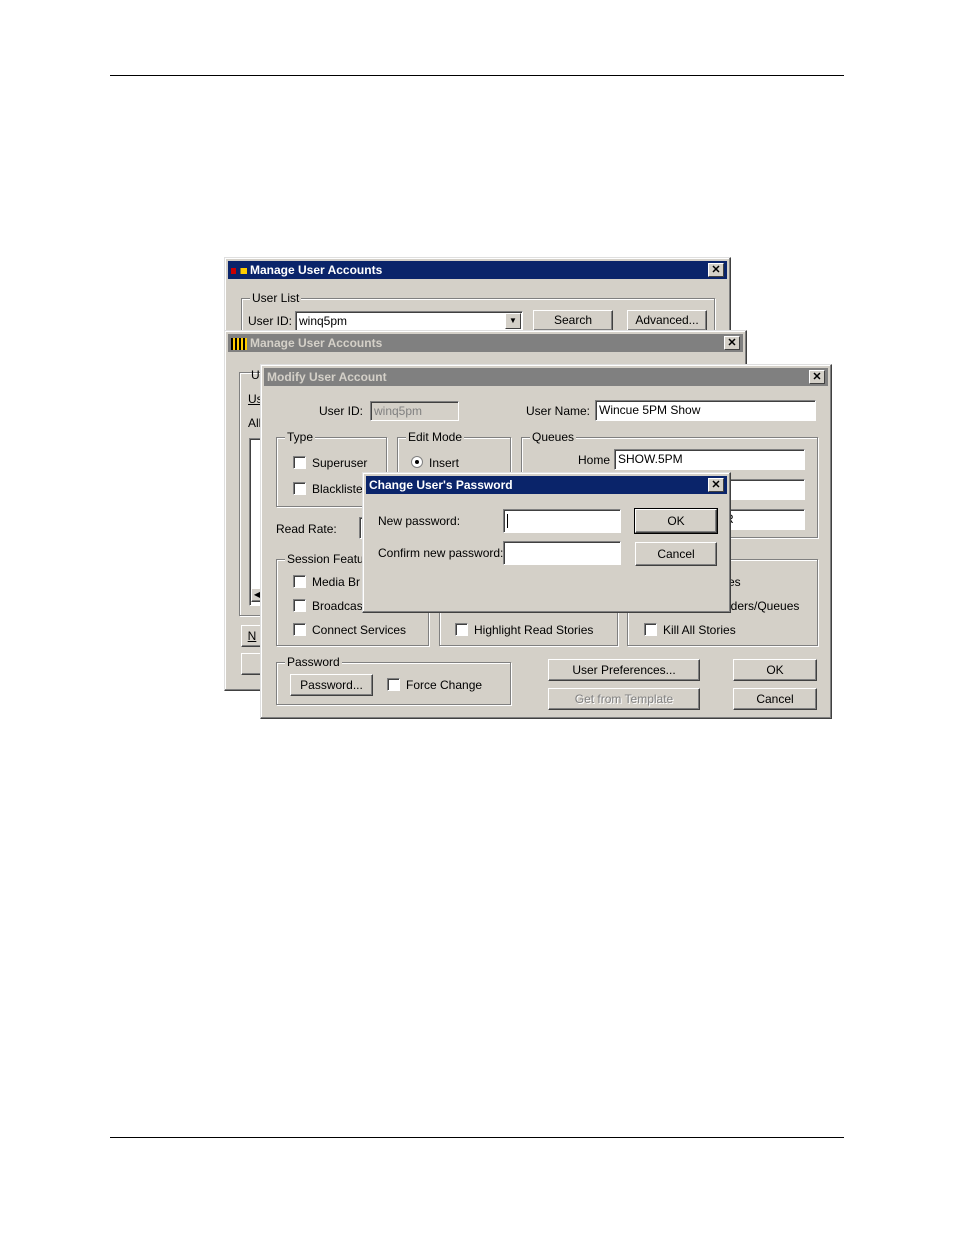 The image size is (954, 1235). I want to click on force-change-label: Force Change, so click(444, 685).